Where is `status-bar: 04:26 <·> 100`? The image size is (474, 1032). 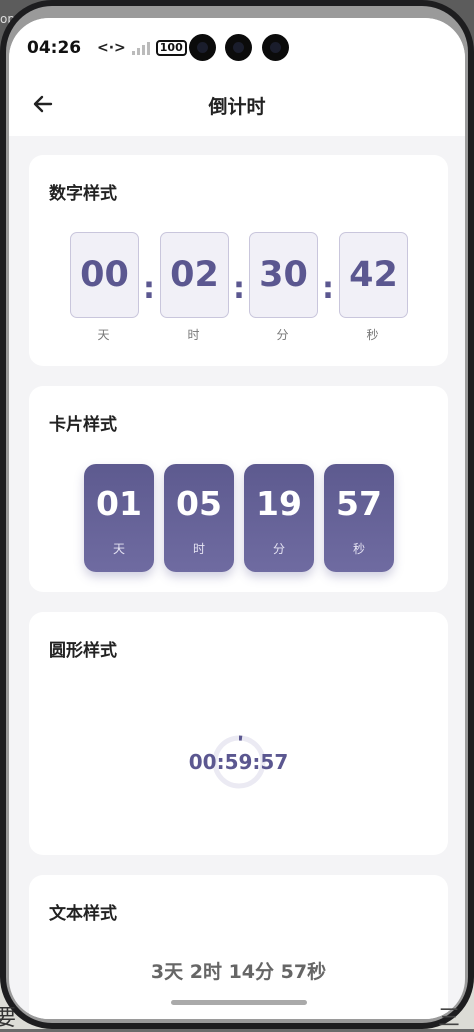 status-bar: 04:26 <·> 100 is located at coordinates (237, 49).